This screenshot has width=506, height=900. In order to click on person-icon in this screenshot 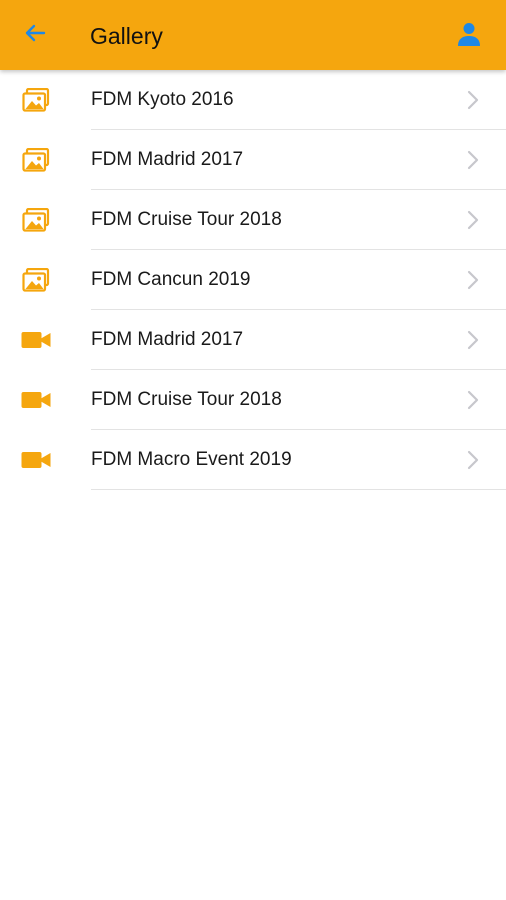, I will do `click(469, 36)`.